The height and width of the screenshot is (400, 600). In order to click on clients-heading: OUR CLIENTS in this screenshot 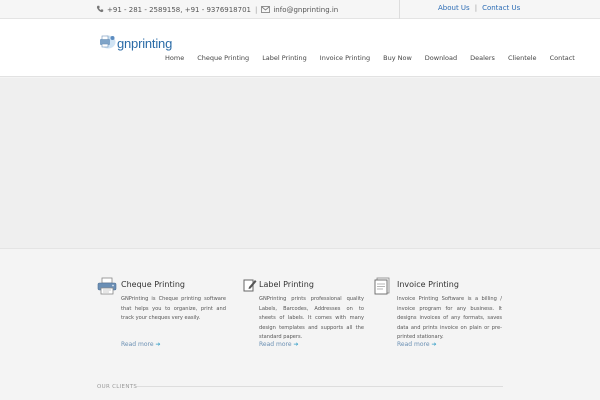, I will do `click(117, 387)`.